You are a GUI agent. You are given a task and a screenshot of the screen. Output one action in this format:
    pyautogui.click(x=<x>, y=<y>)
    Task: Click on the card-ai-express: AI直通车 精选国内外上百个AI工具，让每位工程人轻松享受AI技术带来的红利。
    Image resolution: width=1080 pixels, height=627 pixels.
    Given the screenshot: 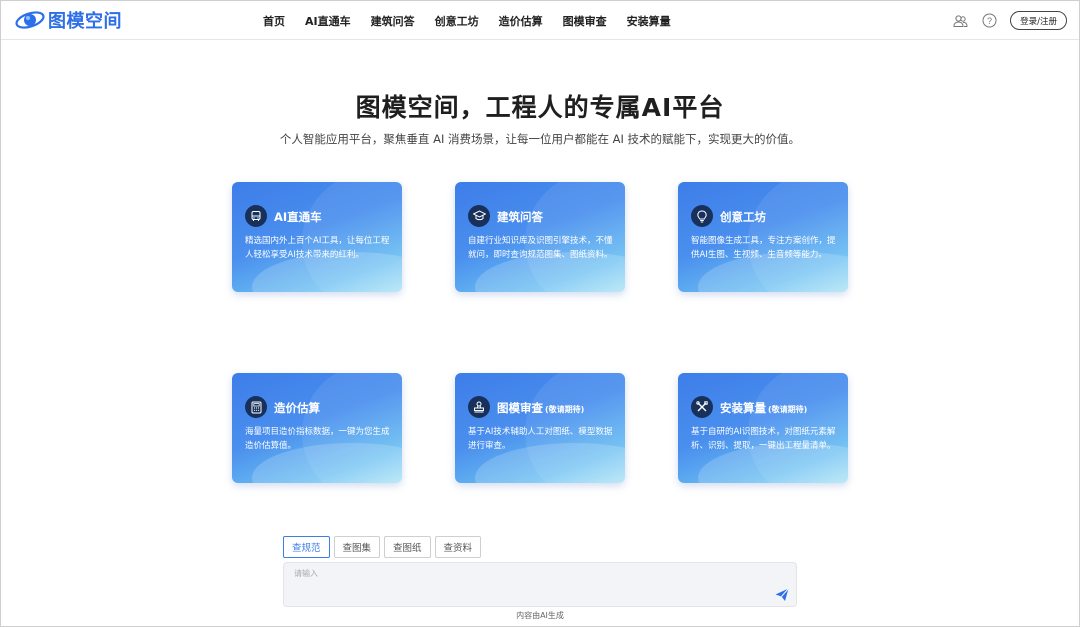 What is the action you would take?
    pyautogui.click(x=317, y=237)
    